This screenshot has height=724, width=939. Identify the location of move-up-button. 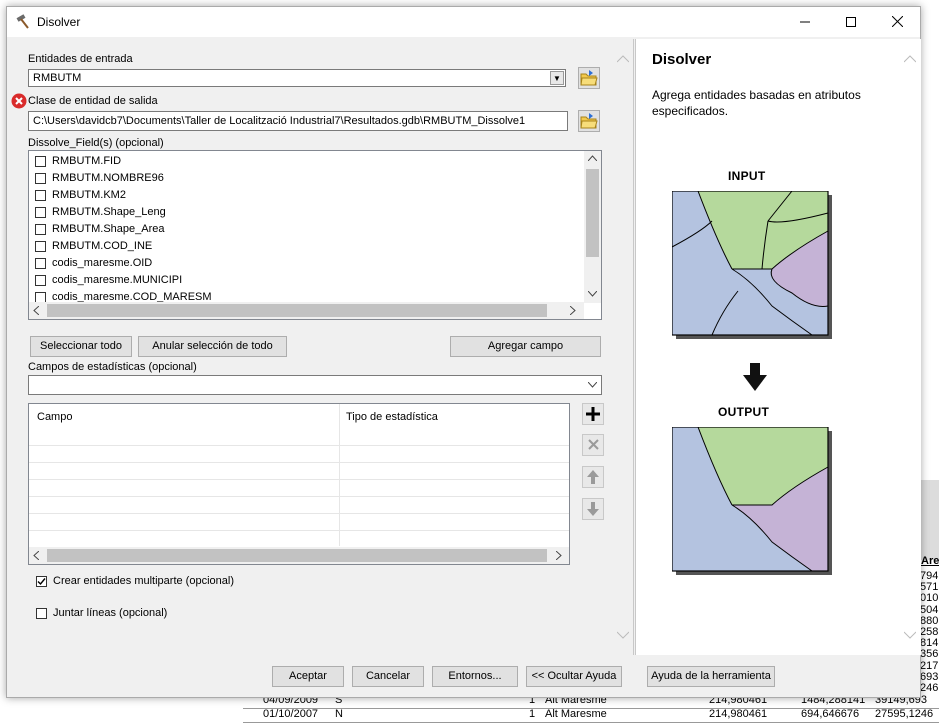
(593, 477).